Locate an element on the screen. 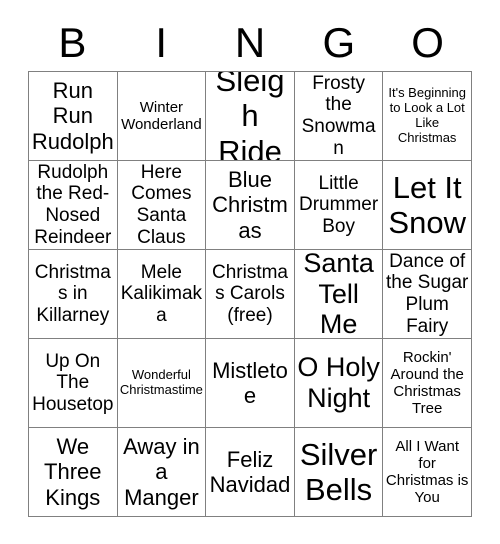 The width and height of the screenshot is (500, 544). bingo-cell-label: Santa Tell Me is located at coordinates (338, 294).